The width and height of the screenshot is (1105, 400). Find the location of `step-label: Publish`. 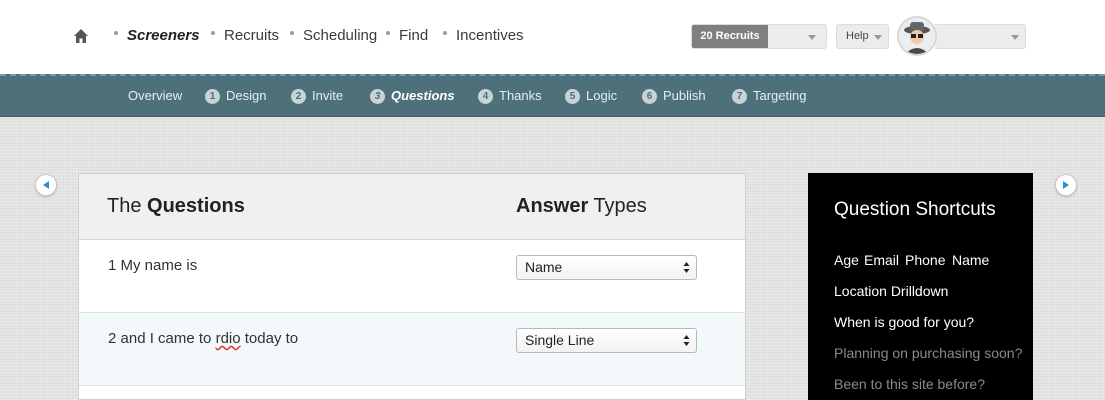

step-label: Publish is located at coordinates (684, 95).